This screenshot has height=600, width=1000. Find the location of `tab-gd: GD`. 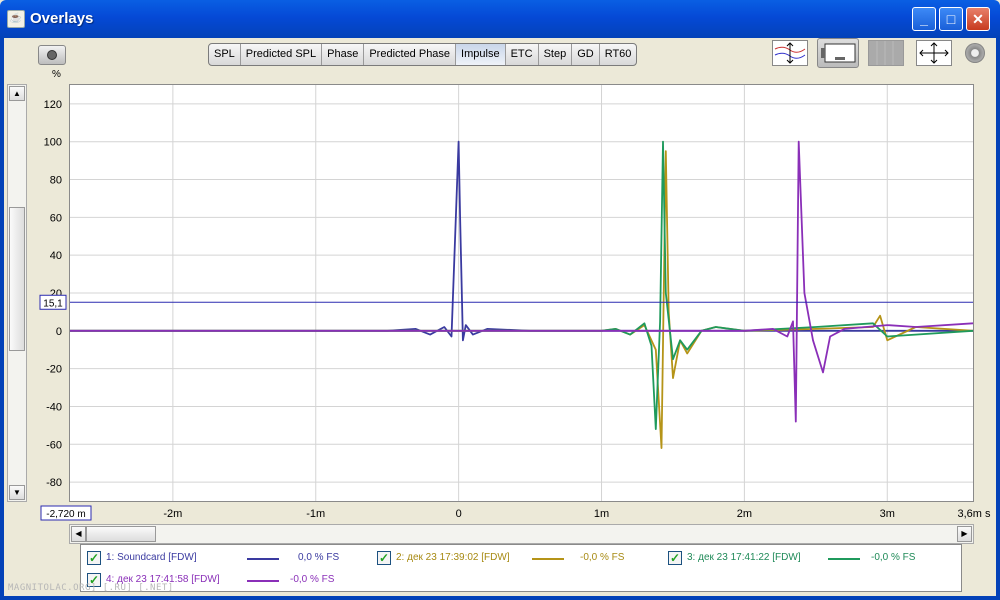

tab-gd: GD is located at coordinates (586, 54).